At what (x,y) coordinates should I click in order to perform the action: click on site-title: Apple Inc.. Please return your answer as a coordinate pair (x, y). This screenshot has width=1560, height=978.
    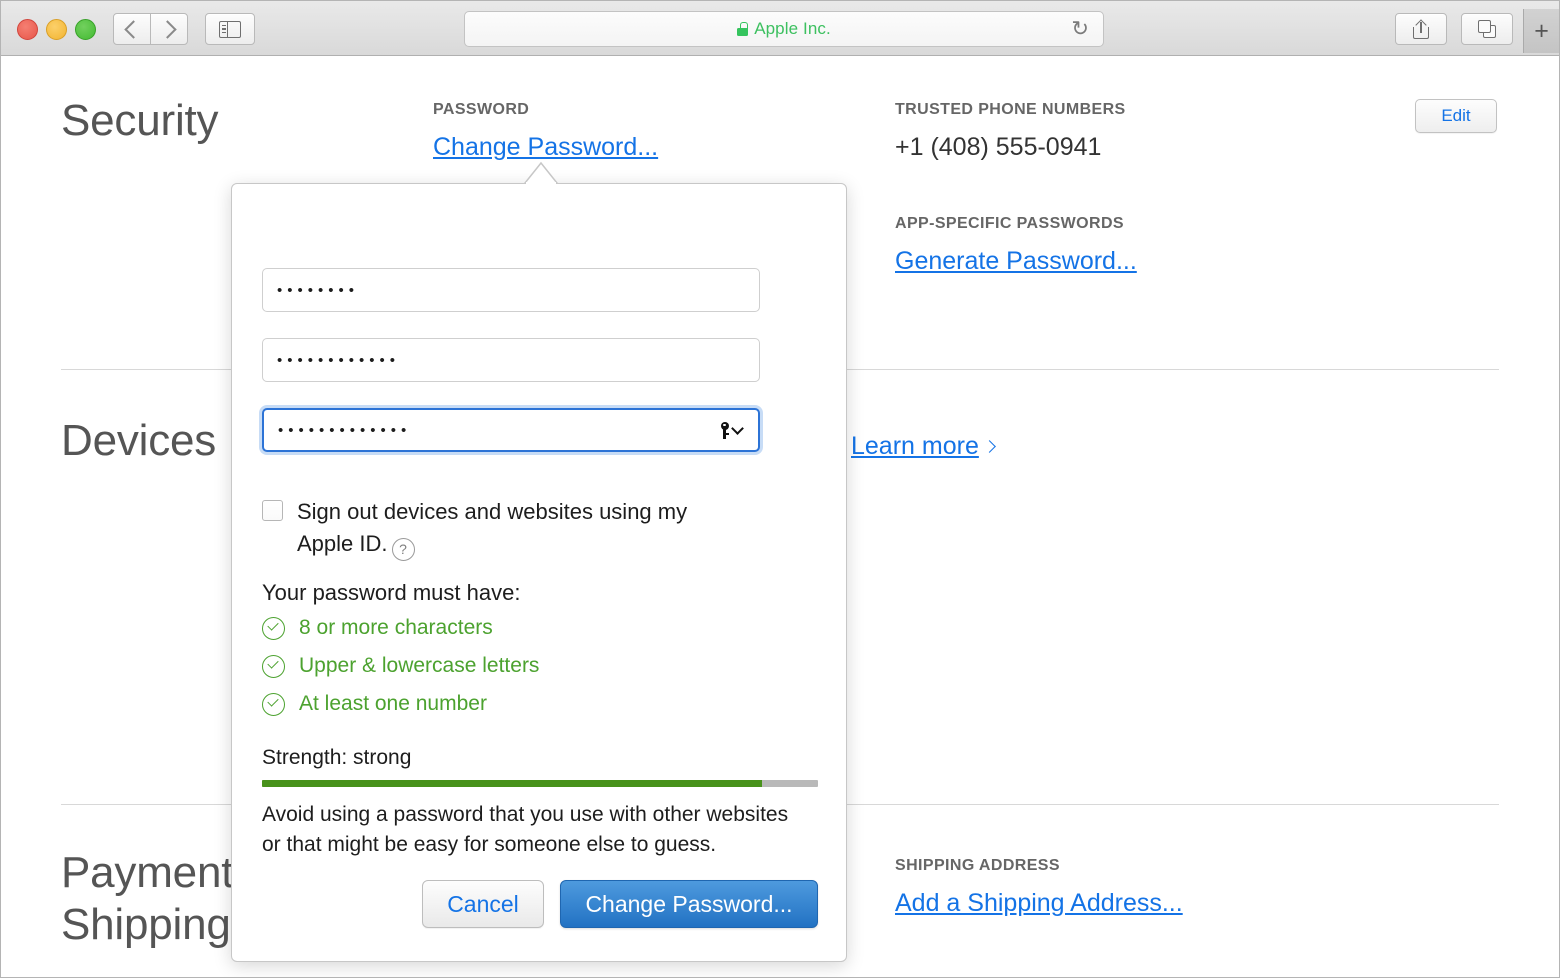
    Looking at the image, I should click on (792, 28).